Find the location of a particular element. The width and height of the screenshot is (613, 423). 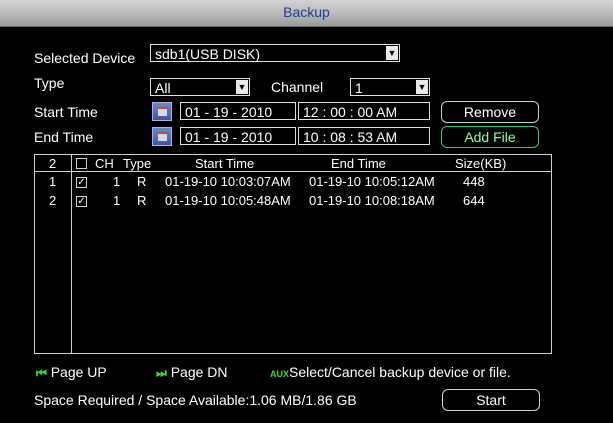

aux-tag: AUX is located at coordinates (280, 374).